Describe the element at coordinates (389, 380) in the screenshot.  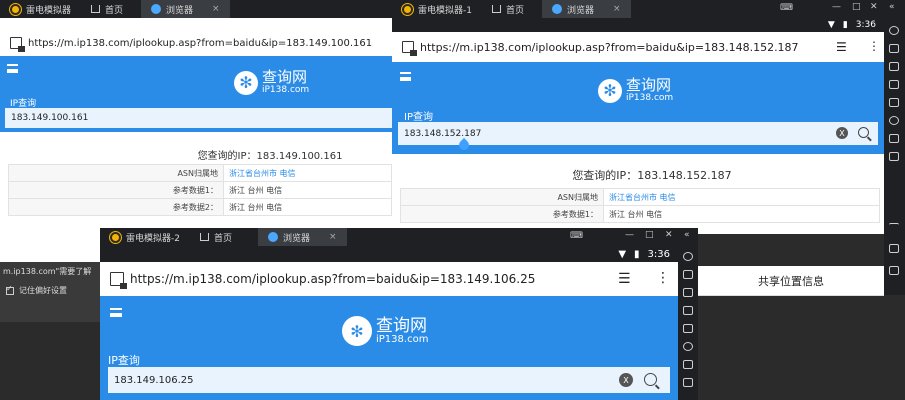
I see `ip-input: 183.149.106.25 X` at that location.